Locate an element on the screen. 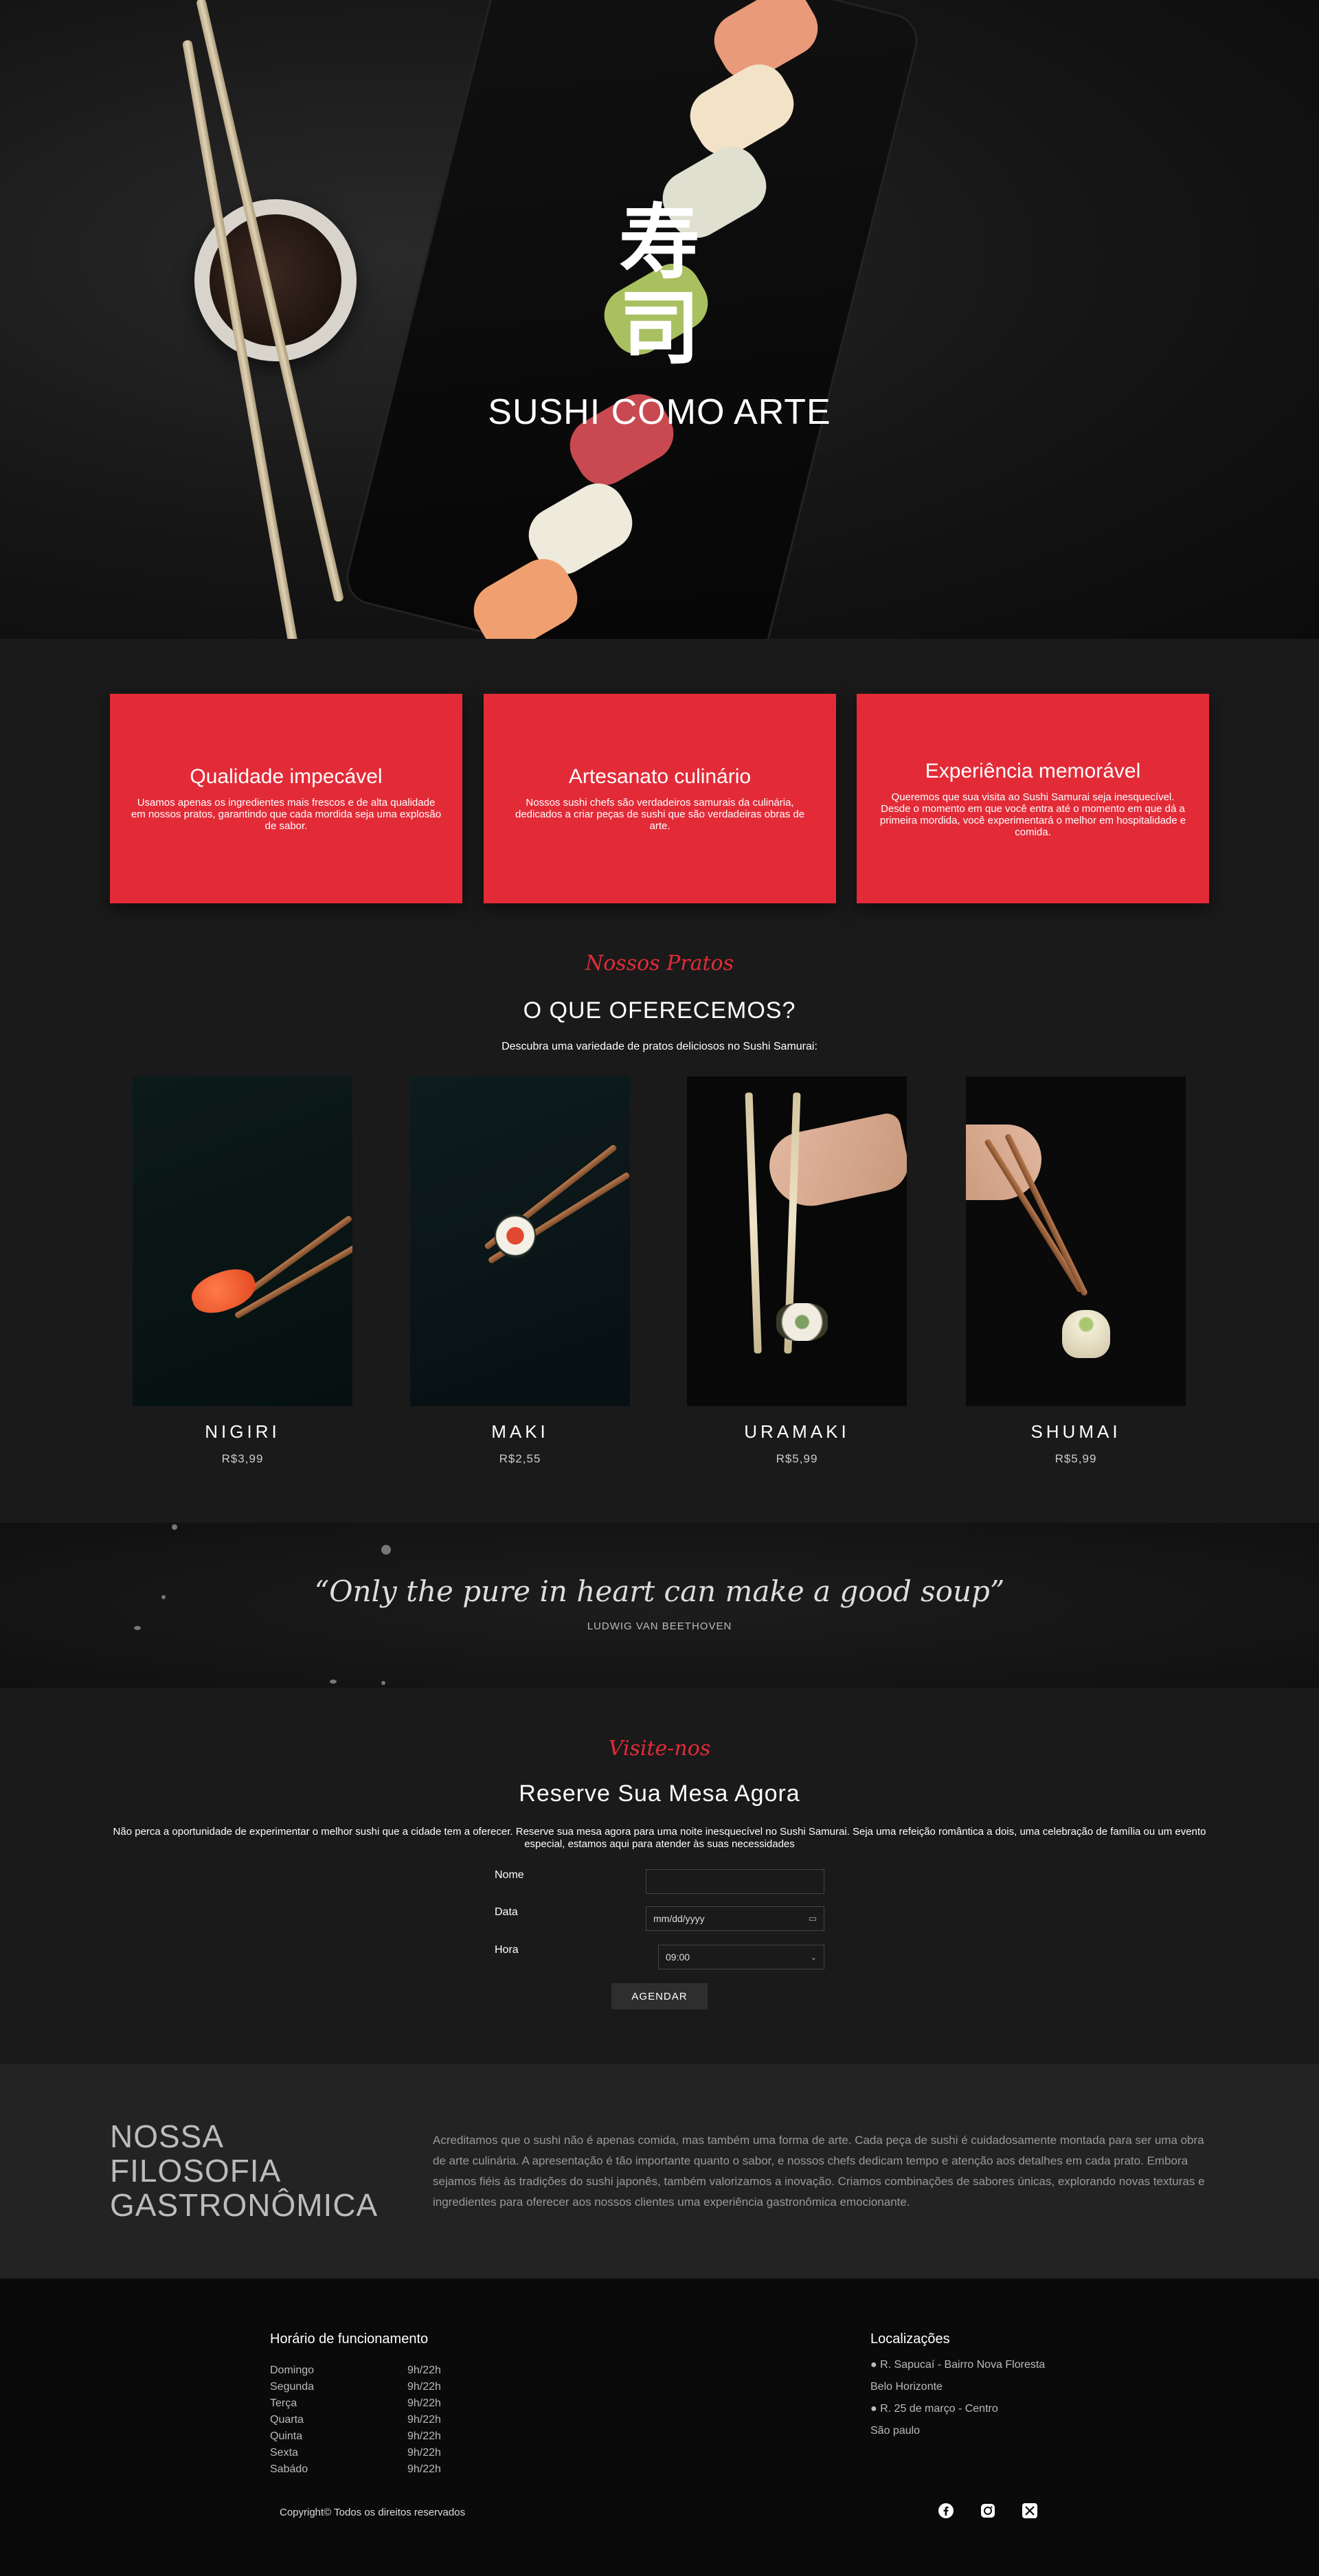 The width and height of the screenshot is (1319, 2576). shumai-image is located at coordinates (1086, 1334).